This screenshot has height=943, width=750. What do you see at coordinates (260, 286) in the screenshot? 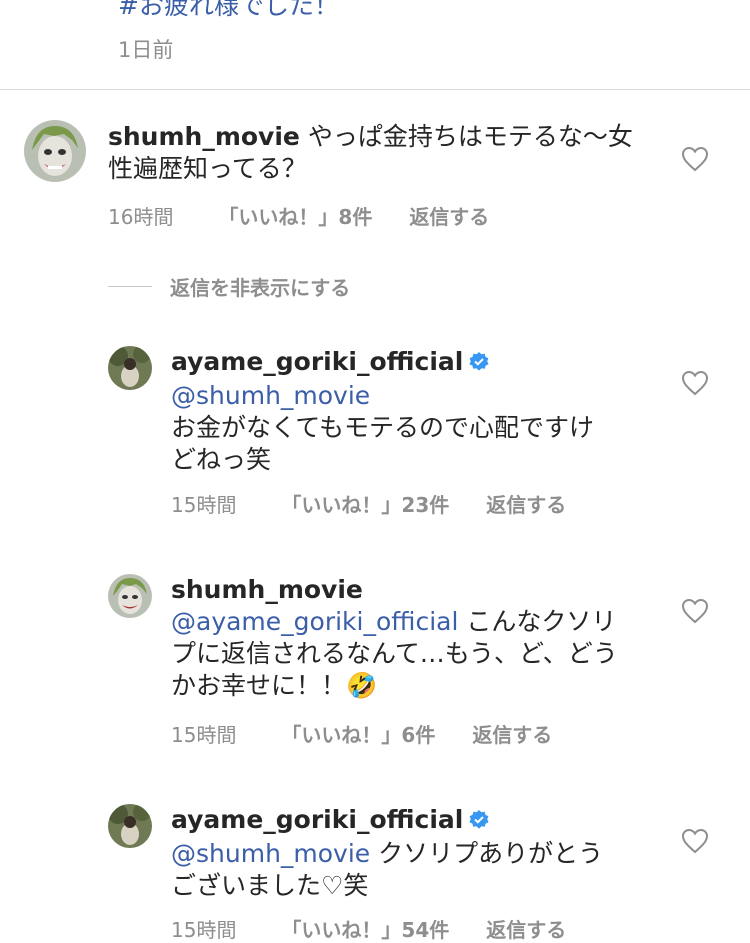
I see `hide-replies-button: 返信を非表示にする` at bounding box center [260, 286].